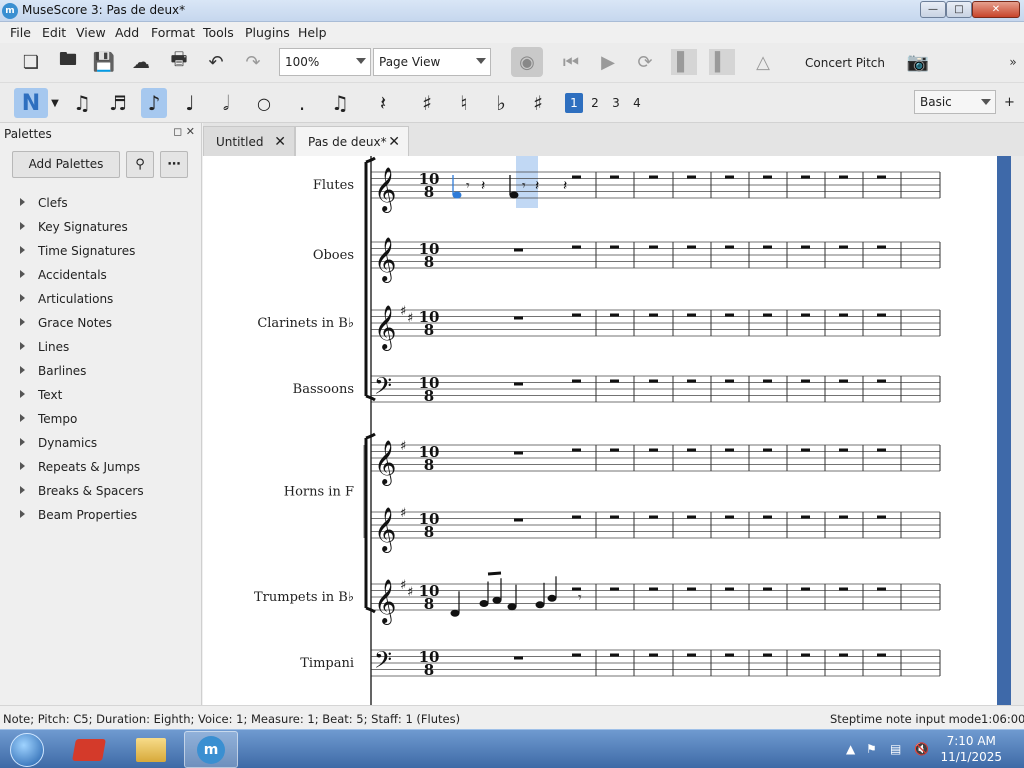 This screenshot has width=1024, height=768. What do you see at coordinates (44, 203) in the screenshot?
I see `palette-item-clefs: Clefs` at bounding box center [44, 203].